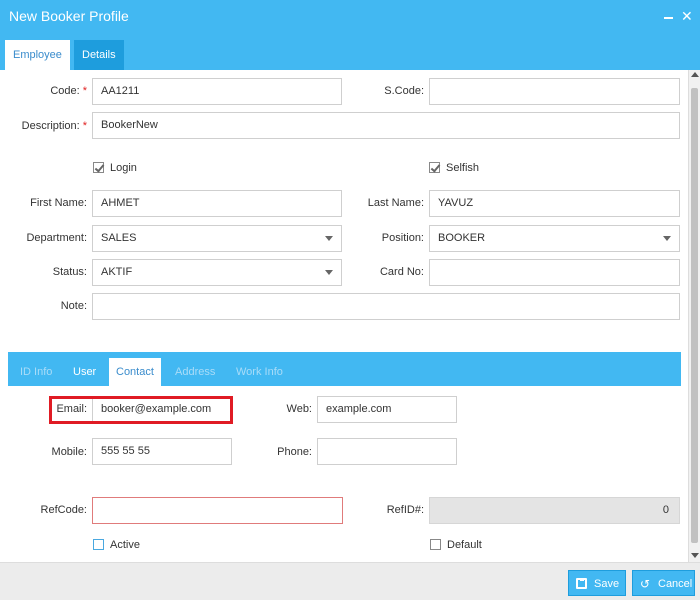 The image size is (700, 600). What do you see at coordinates (464, 545) in the screenshot?
I see `default-label: Default` at bounding box center [464, 545].